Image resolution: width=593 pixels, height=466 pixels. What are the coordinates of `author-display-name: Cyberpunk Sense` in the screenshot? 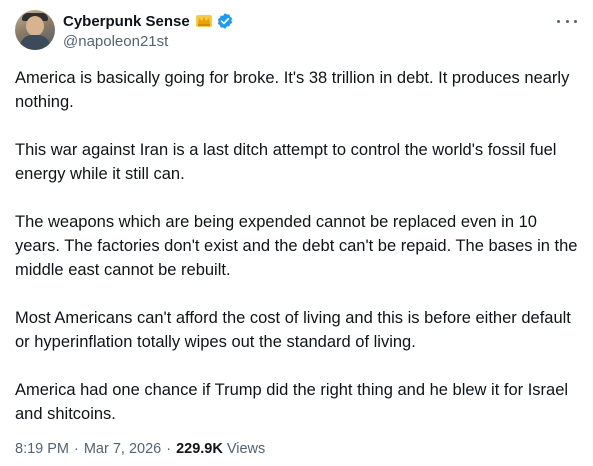 It's located at (126, 21).